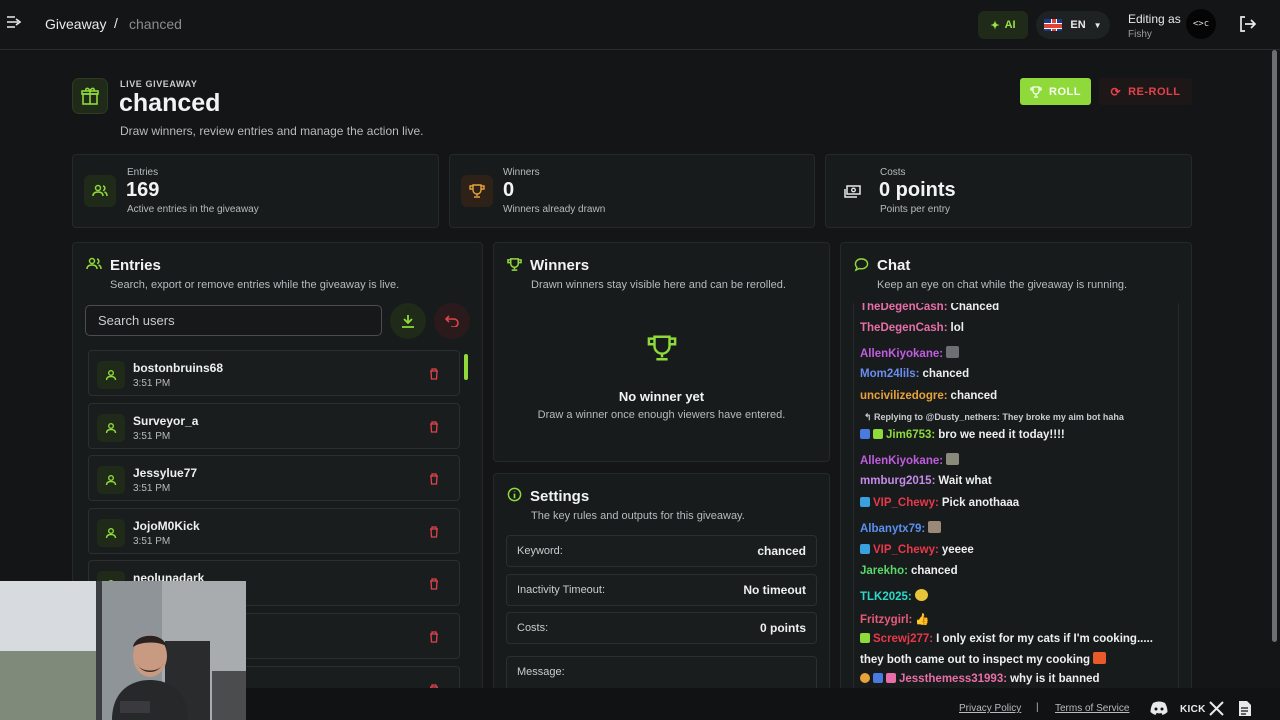  I want to click on download-icon, so click(408, 321).